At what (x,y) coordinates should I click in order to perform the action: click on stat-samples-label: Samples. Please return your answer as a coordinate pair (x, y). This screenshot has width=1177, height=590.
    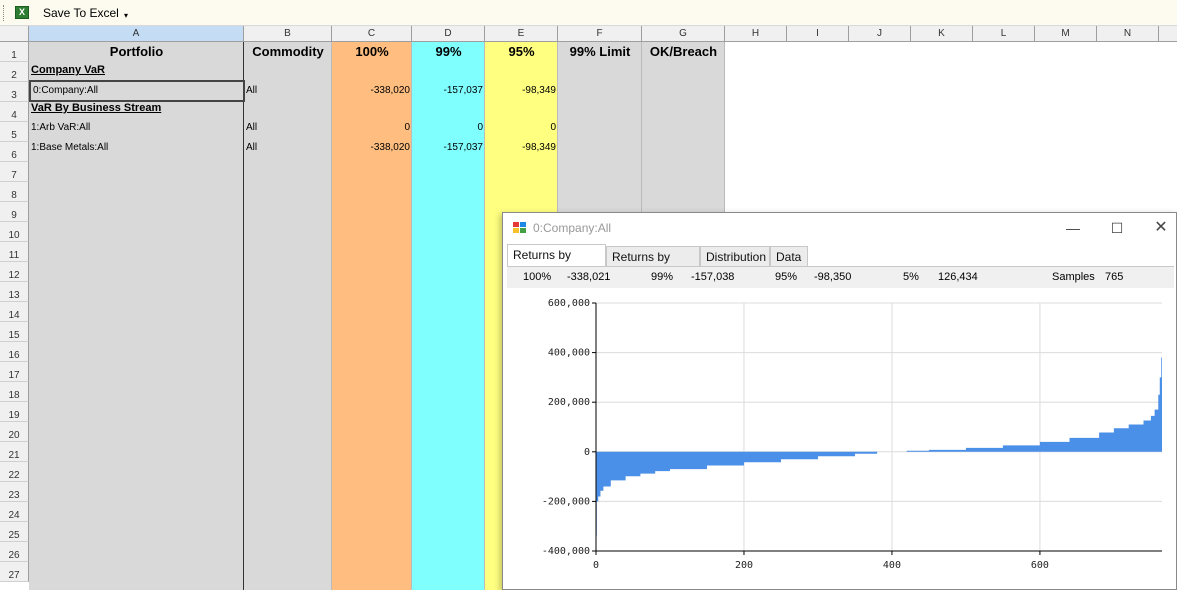
    Looking at the image, I should click on (1073, 277).